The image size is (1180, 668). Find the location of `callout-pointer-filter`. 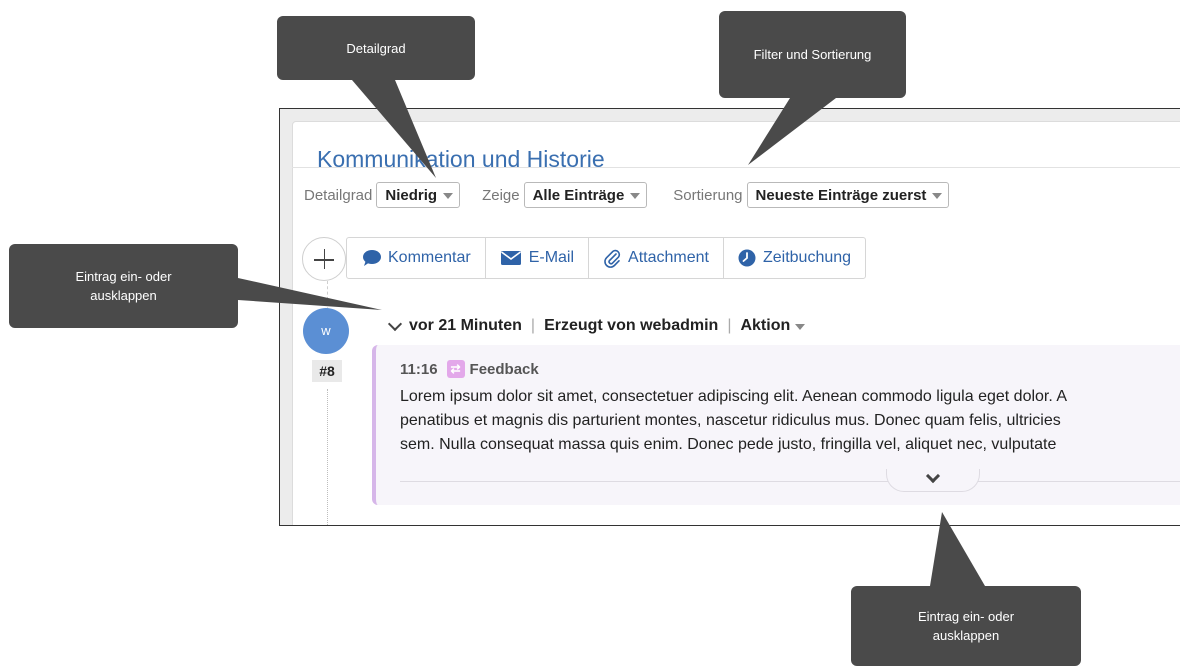

callout-pointer-filter is located at coordinates (792, 131).